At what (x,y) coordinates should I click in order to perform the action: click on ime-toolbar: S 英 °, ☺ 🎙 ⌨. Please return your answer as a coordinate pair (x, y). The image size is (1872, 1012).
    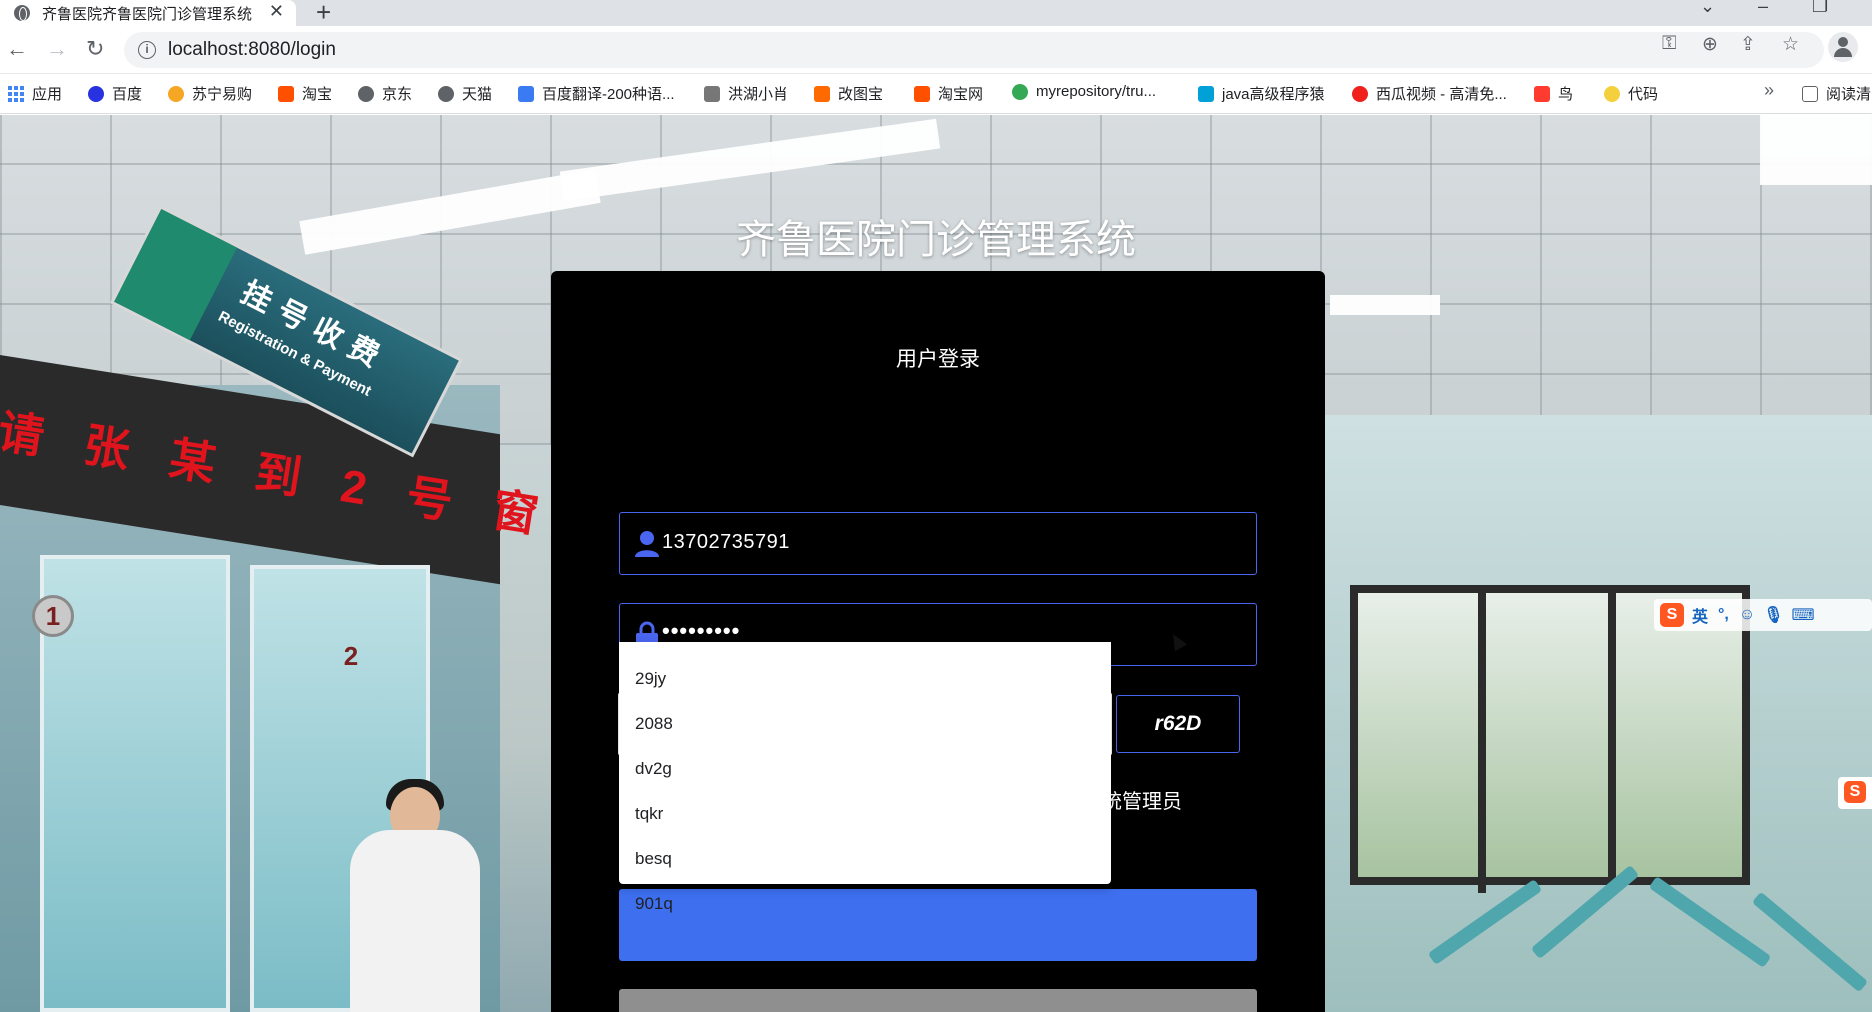
    Looking at the image, I should click on (1763, 615).